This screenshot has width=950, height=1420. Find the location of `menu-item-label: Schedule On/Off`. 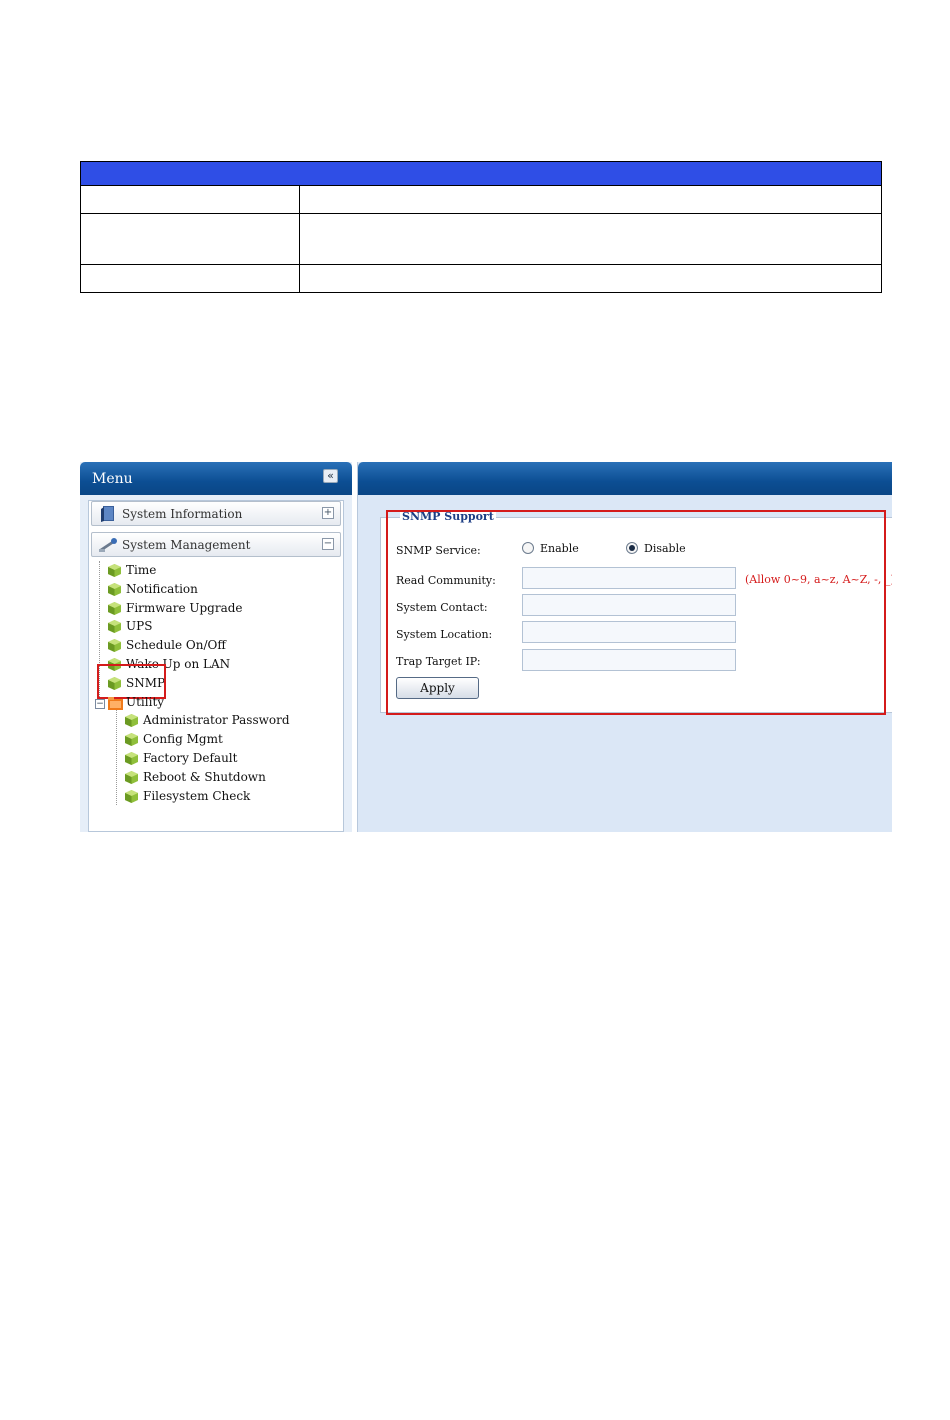

menu-item-label: Schedule On/Off is located at coordinates (176, 645).